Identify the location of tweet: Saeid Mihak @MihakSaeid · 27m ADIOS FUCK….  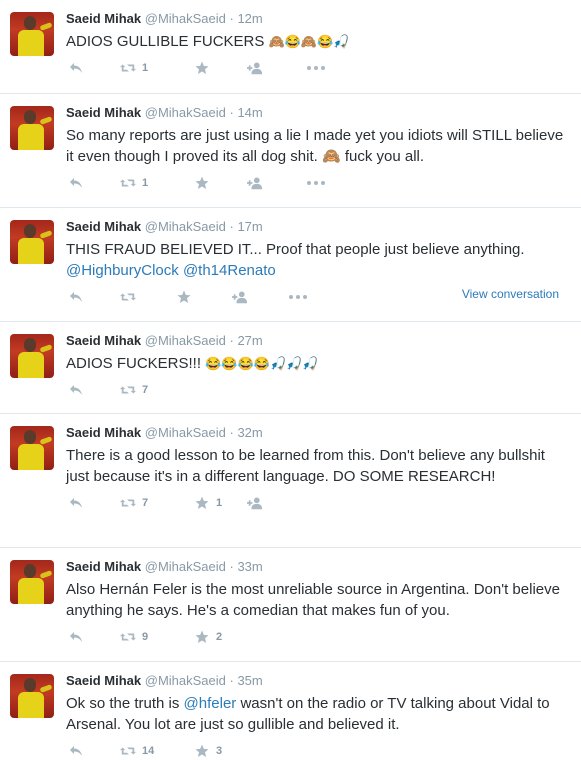
(290, 368).